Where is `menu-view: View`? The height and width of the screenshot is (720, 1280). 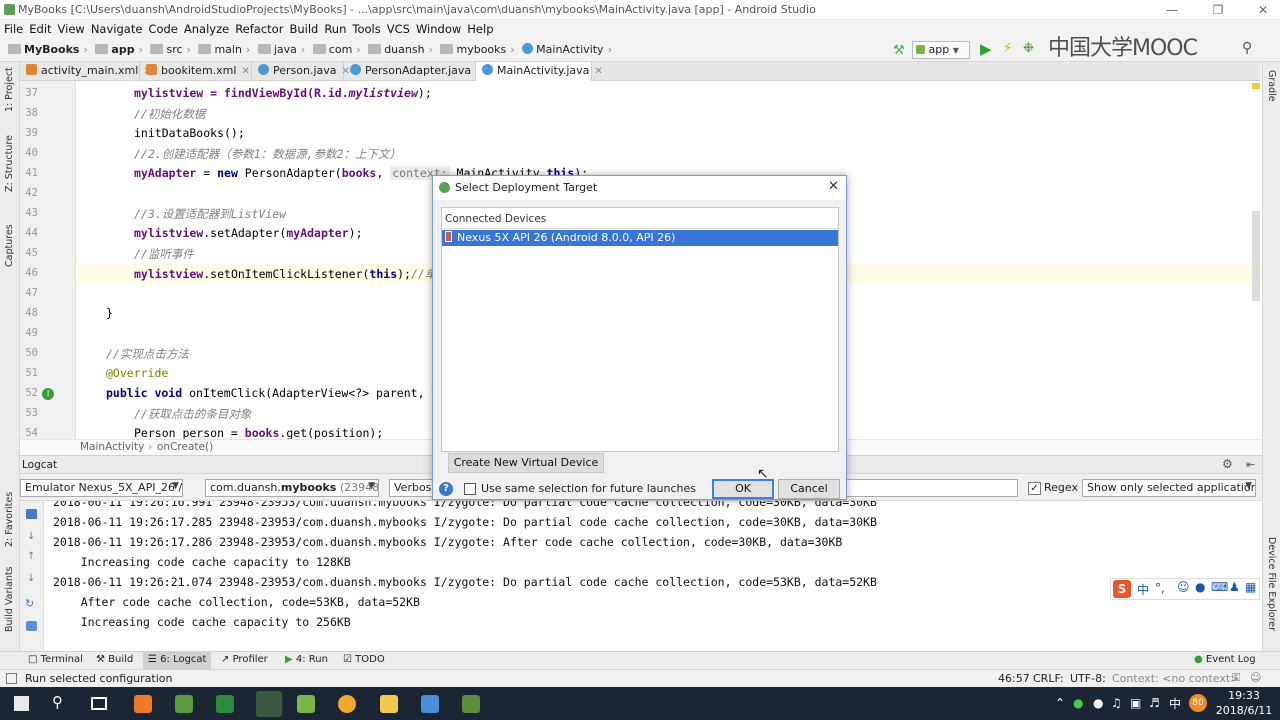
menu-view: View is located at coordinates (74, 29).